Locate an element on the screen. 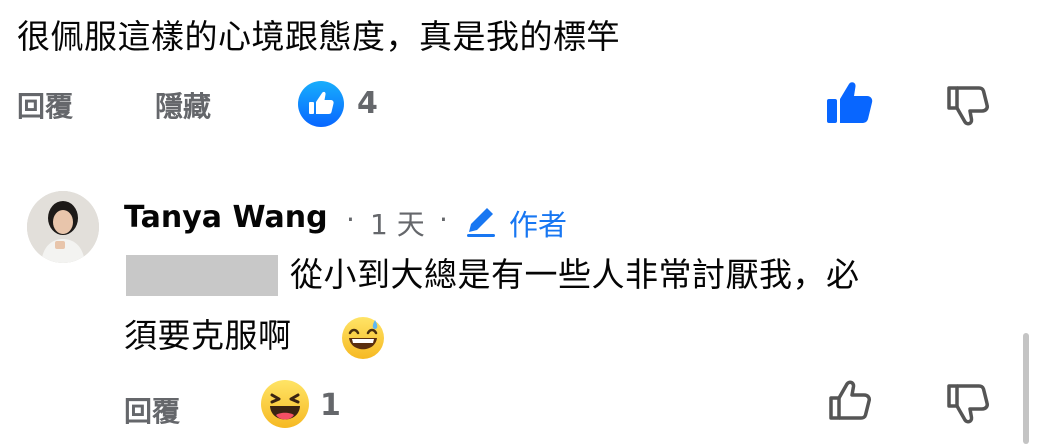 The height and width of the screenshot is (444, 1041). reaction-count: 1 is located at coordinates (330, 405).